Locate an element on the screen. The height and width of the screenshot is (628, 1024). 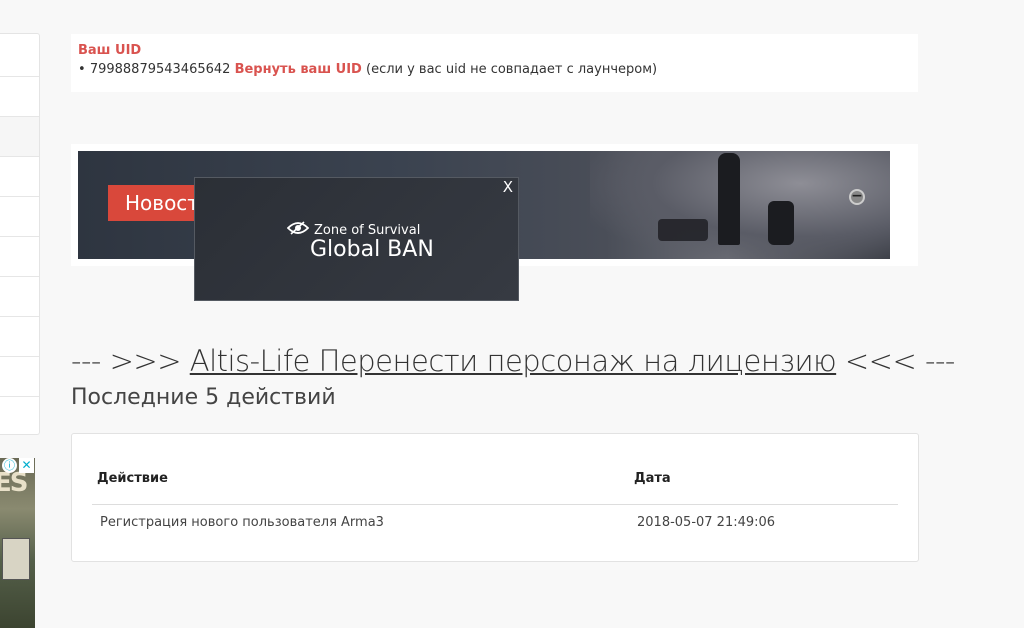
banner-sky is located at coordinates (740, 205).